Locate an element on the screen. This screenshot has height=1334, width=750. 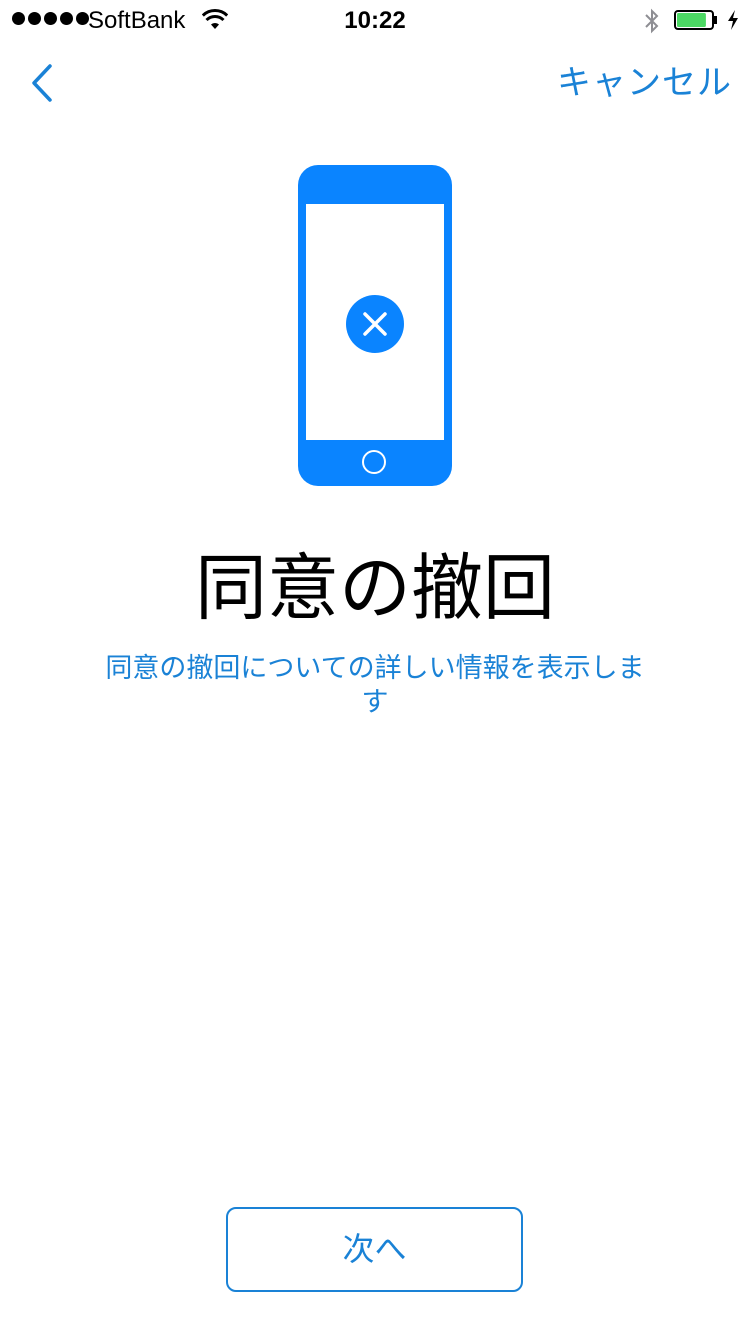
back-button is located at coordinates (49, 83).